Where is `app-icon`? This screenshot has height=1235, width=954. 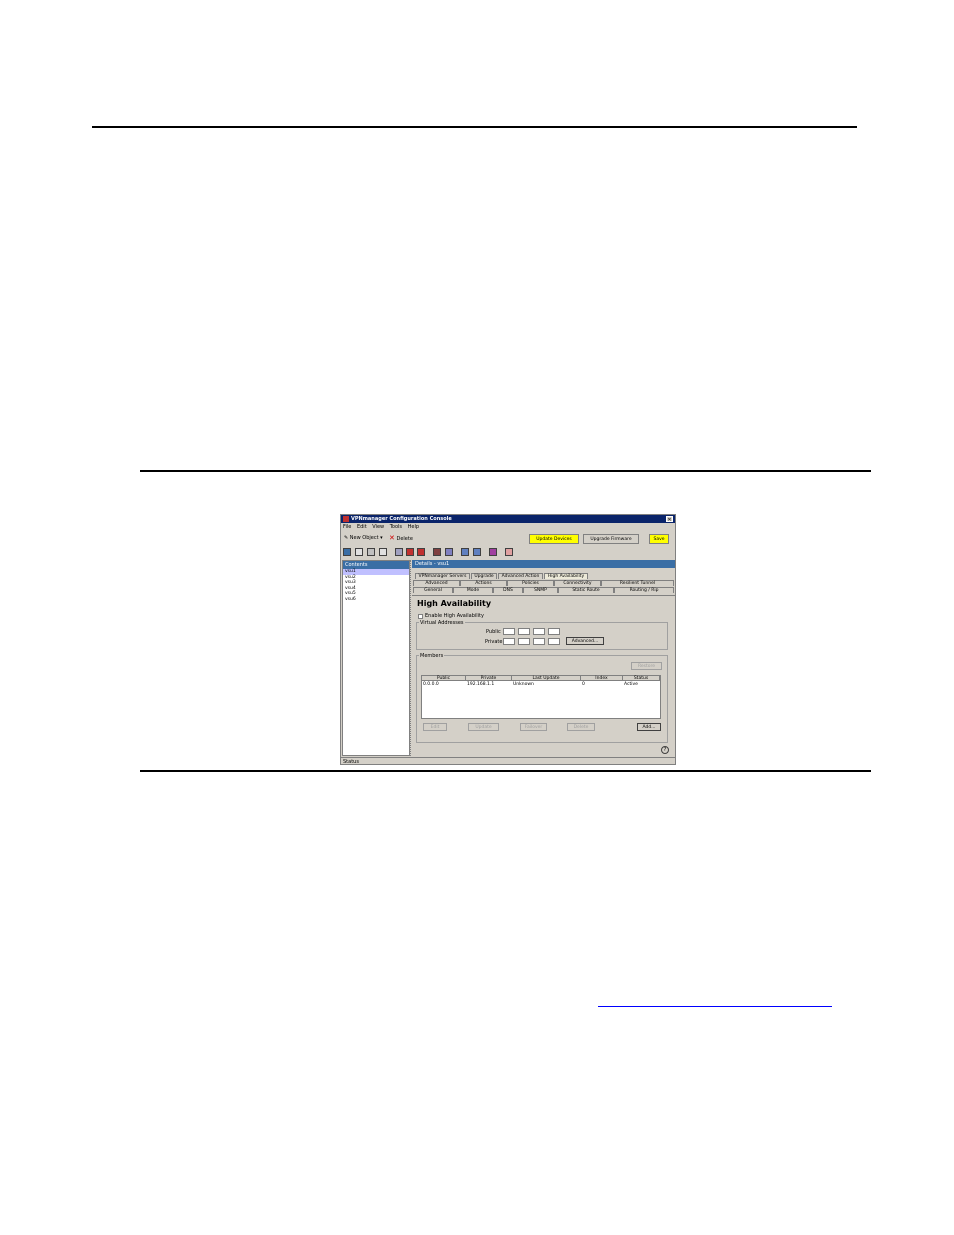
app-icon is located at coordinates (346, 519).